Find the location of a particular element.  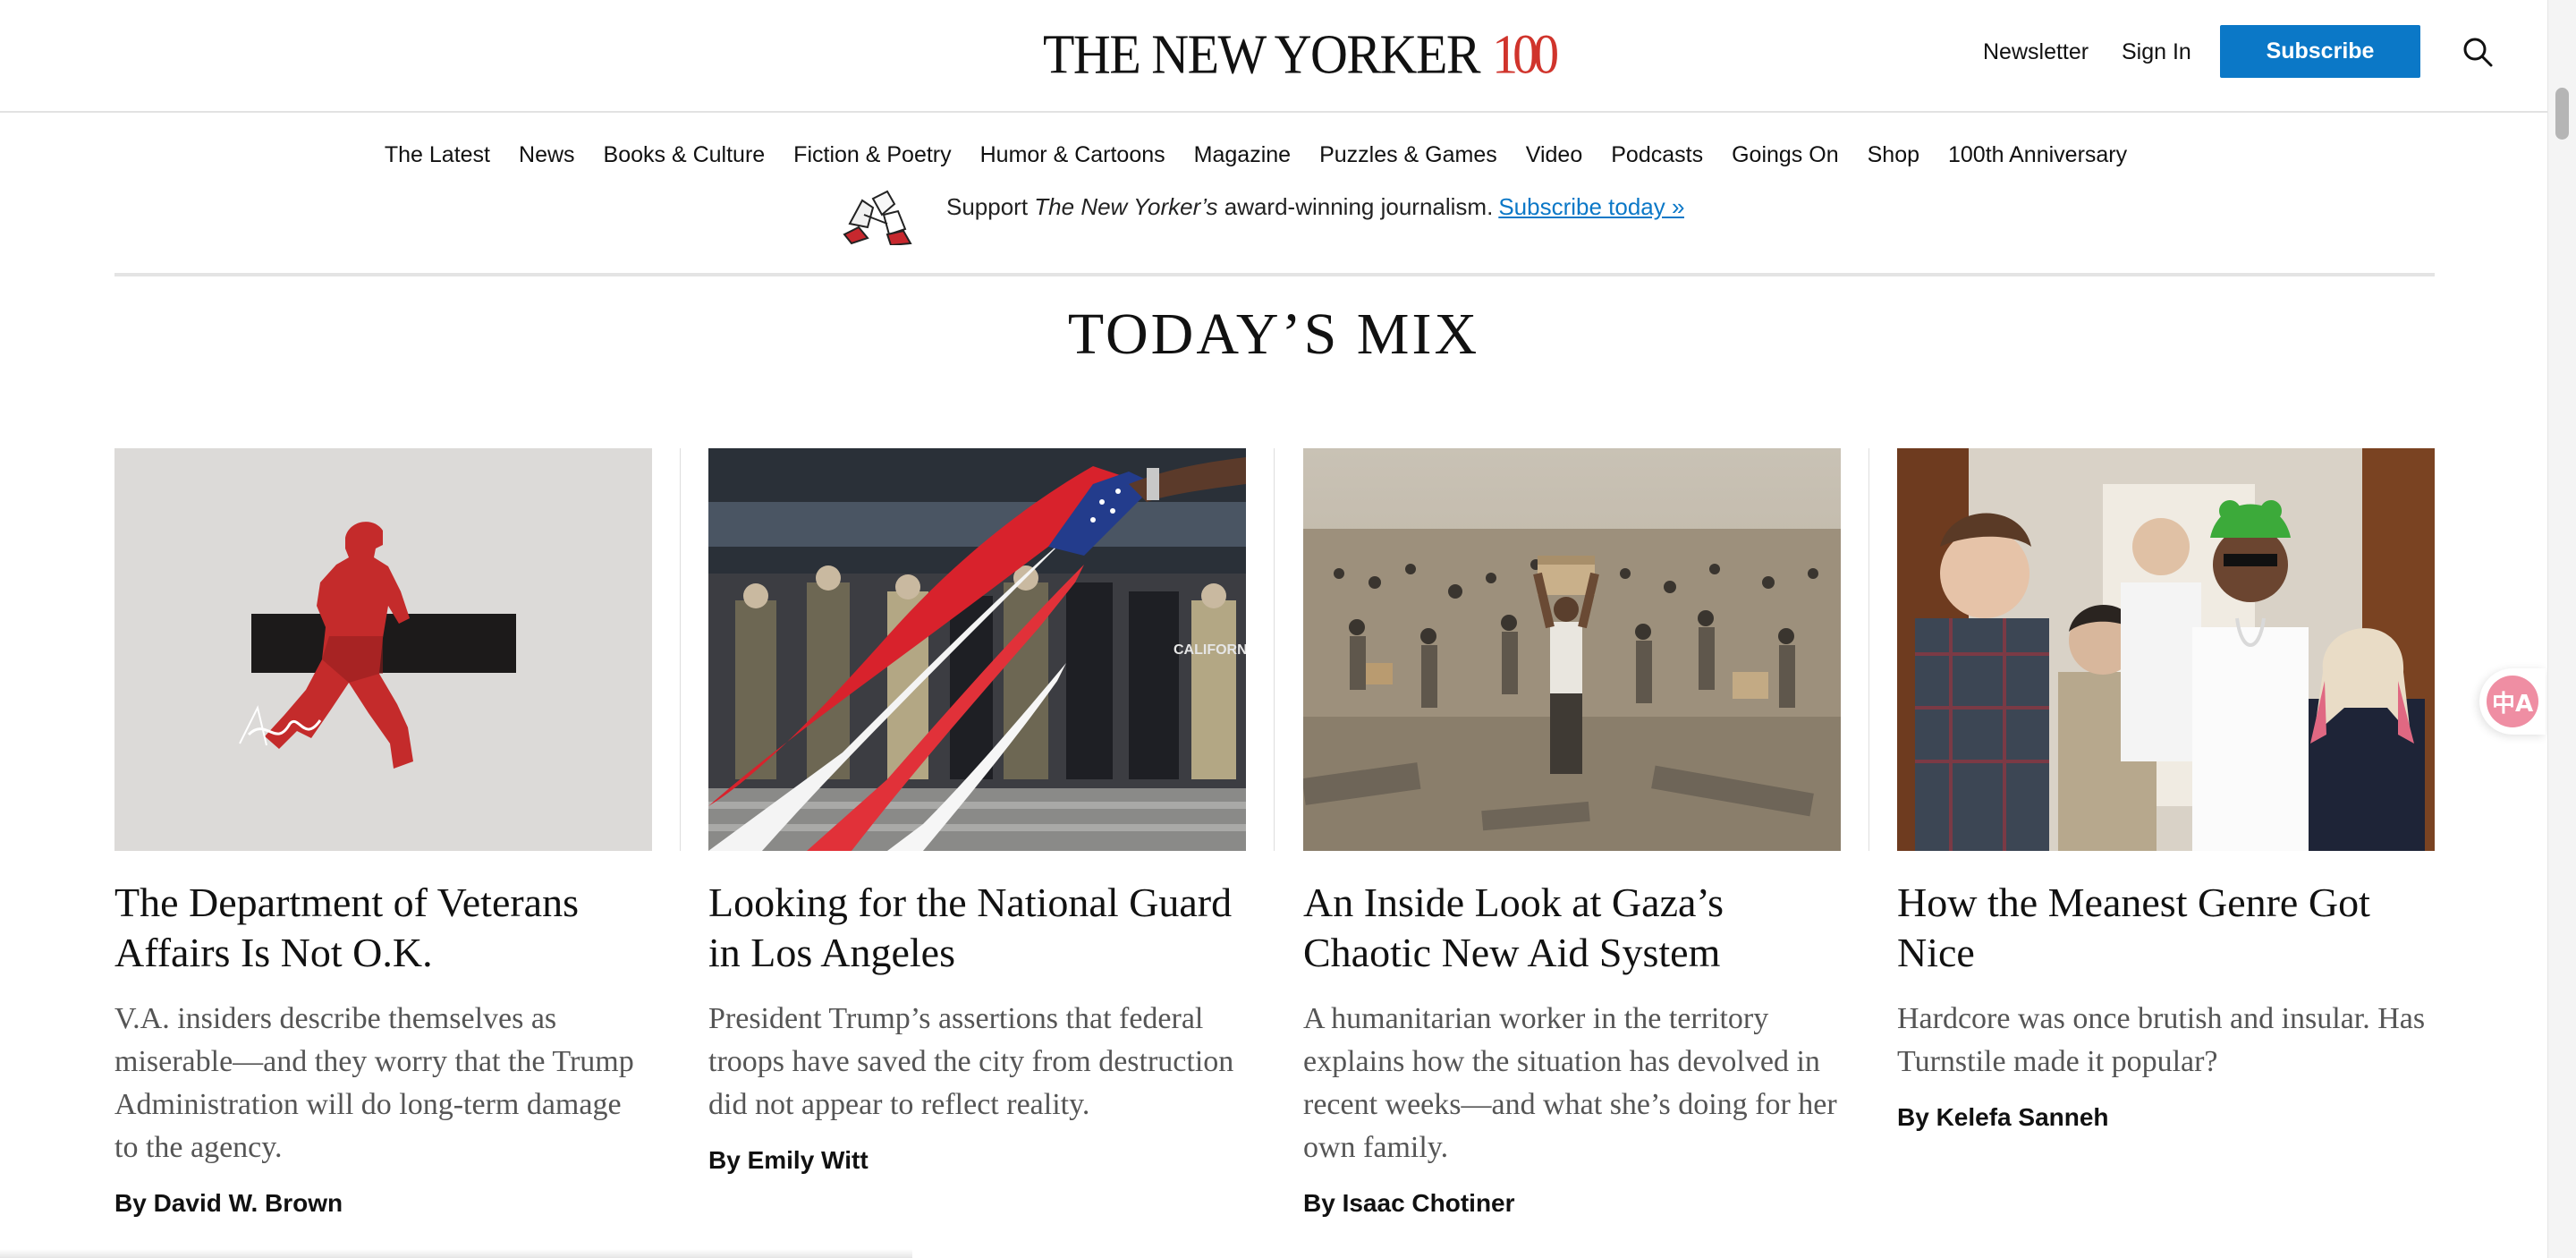

search-icon is located at coordinates (2478, 52).